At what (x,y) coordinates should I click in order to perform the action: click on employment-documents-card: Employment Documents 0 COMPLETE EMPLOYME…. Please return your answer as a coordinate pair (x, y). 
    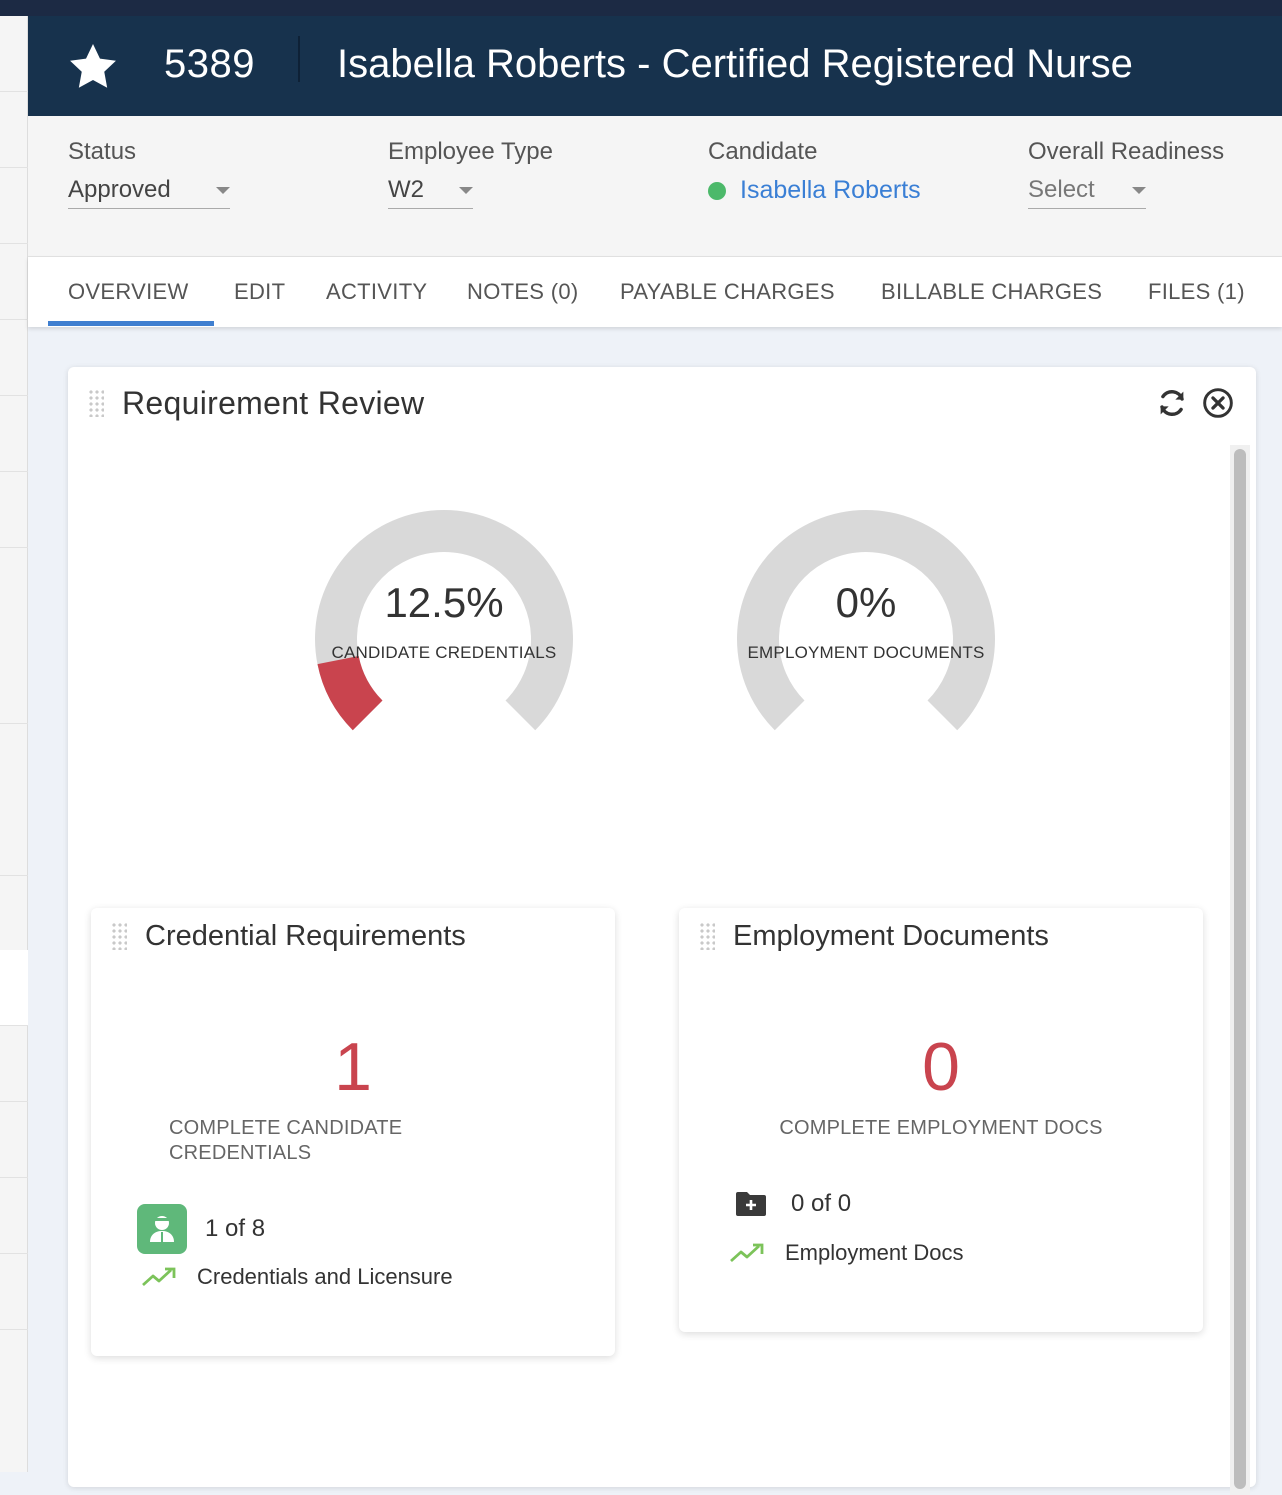
    Looking at the image, I should click on (941, 1120).